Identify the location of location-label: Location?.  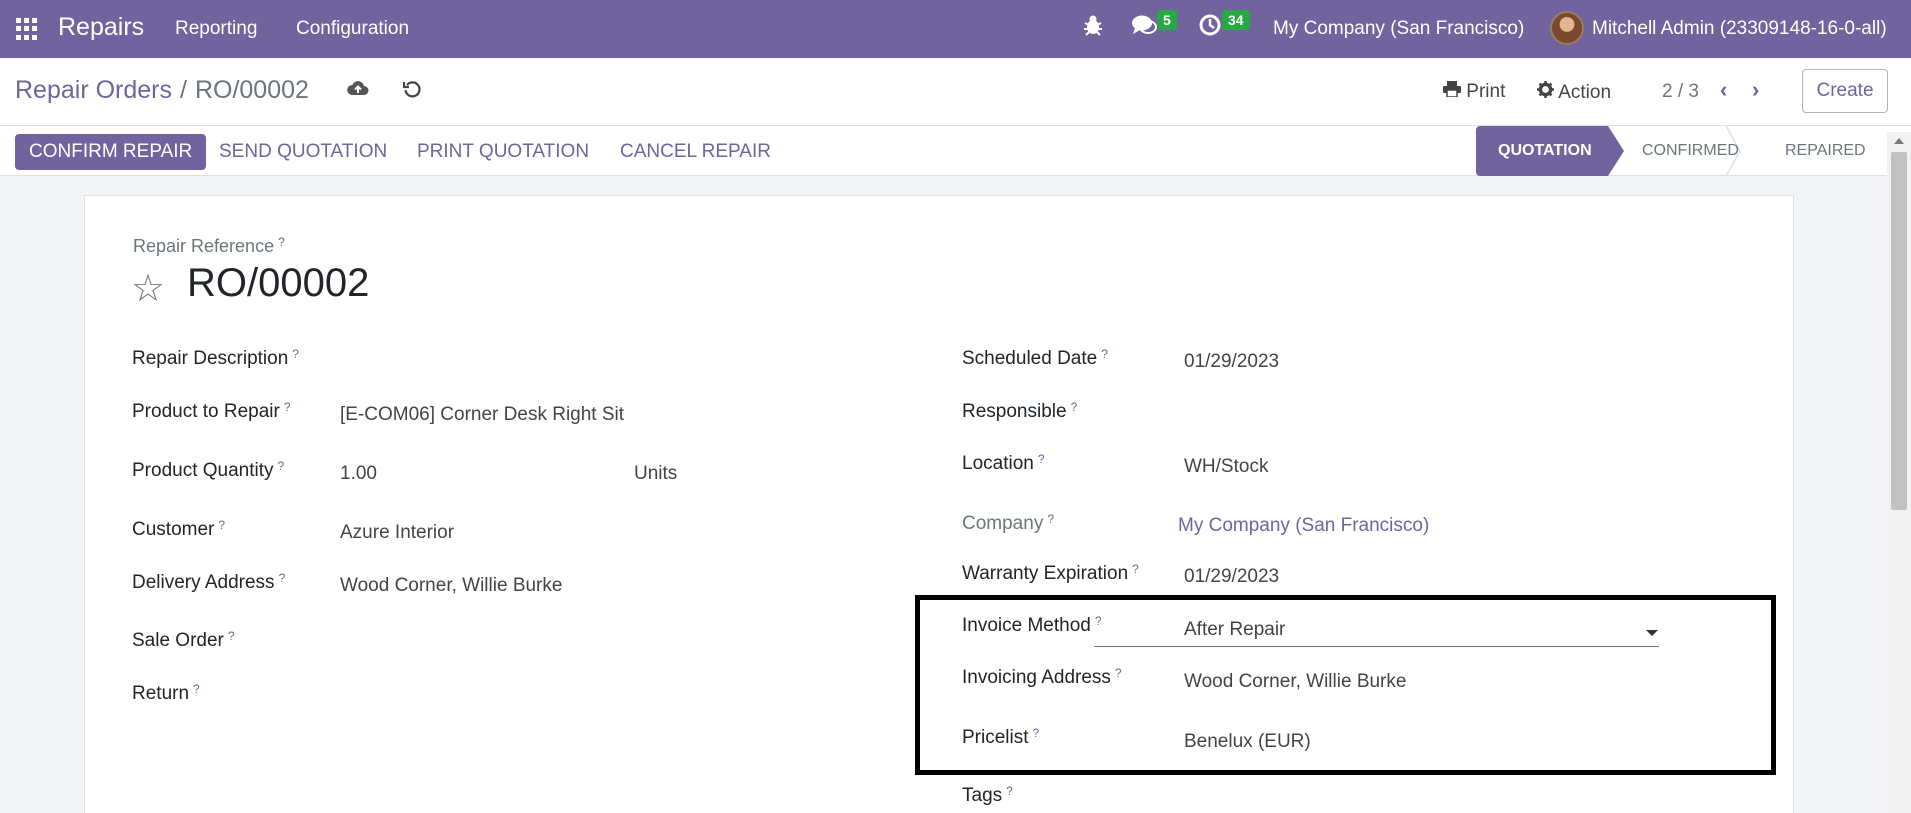
(1003, 463).